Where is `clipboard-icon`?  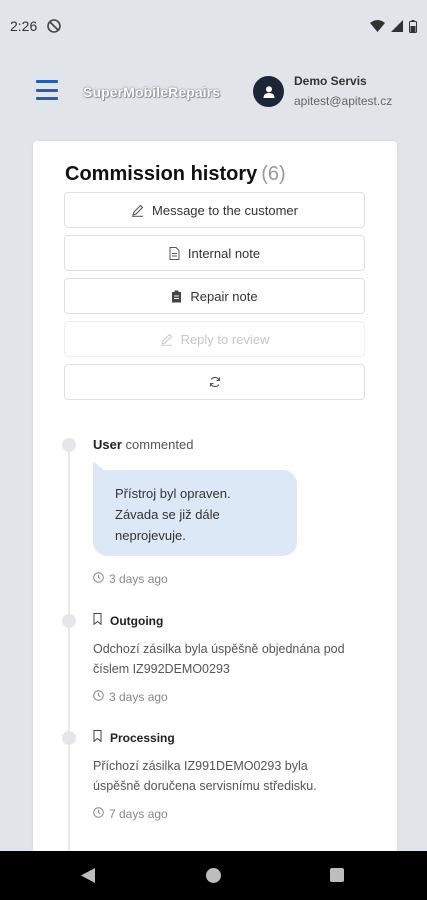 clipboard-icon is located at coordinates (176, 296).